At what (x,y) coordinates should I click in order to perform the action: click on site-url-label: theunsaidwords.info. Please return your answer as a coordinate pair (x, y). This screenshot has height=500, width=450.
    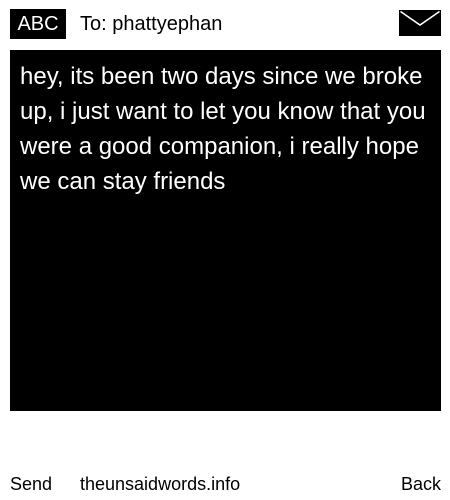
    Looking at the image, I should click on (160, 484).